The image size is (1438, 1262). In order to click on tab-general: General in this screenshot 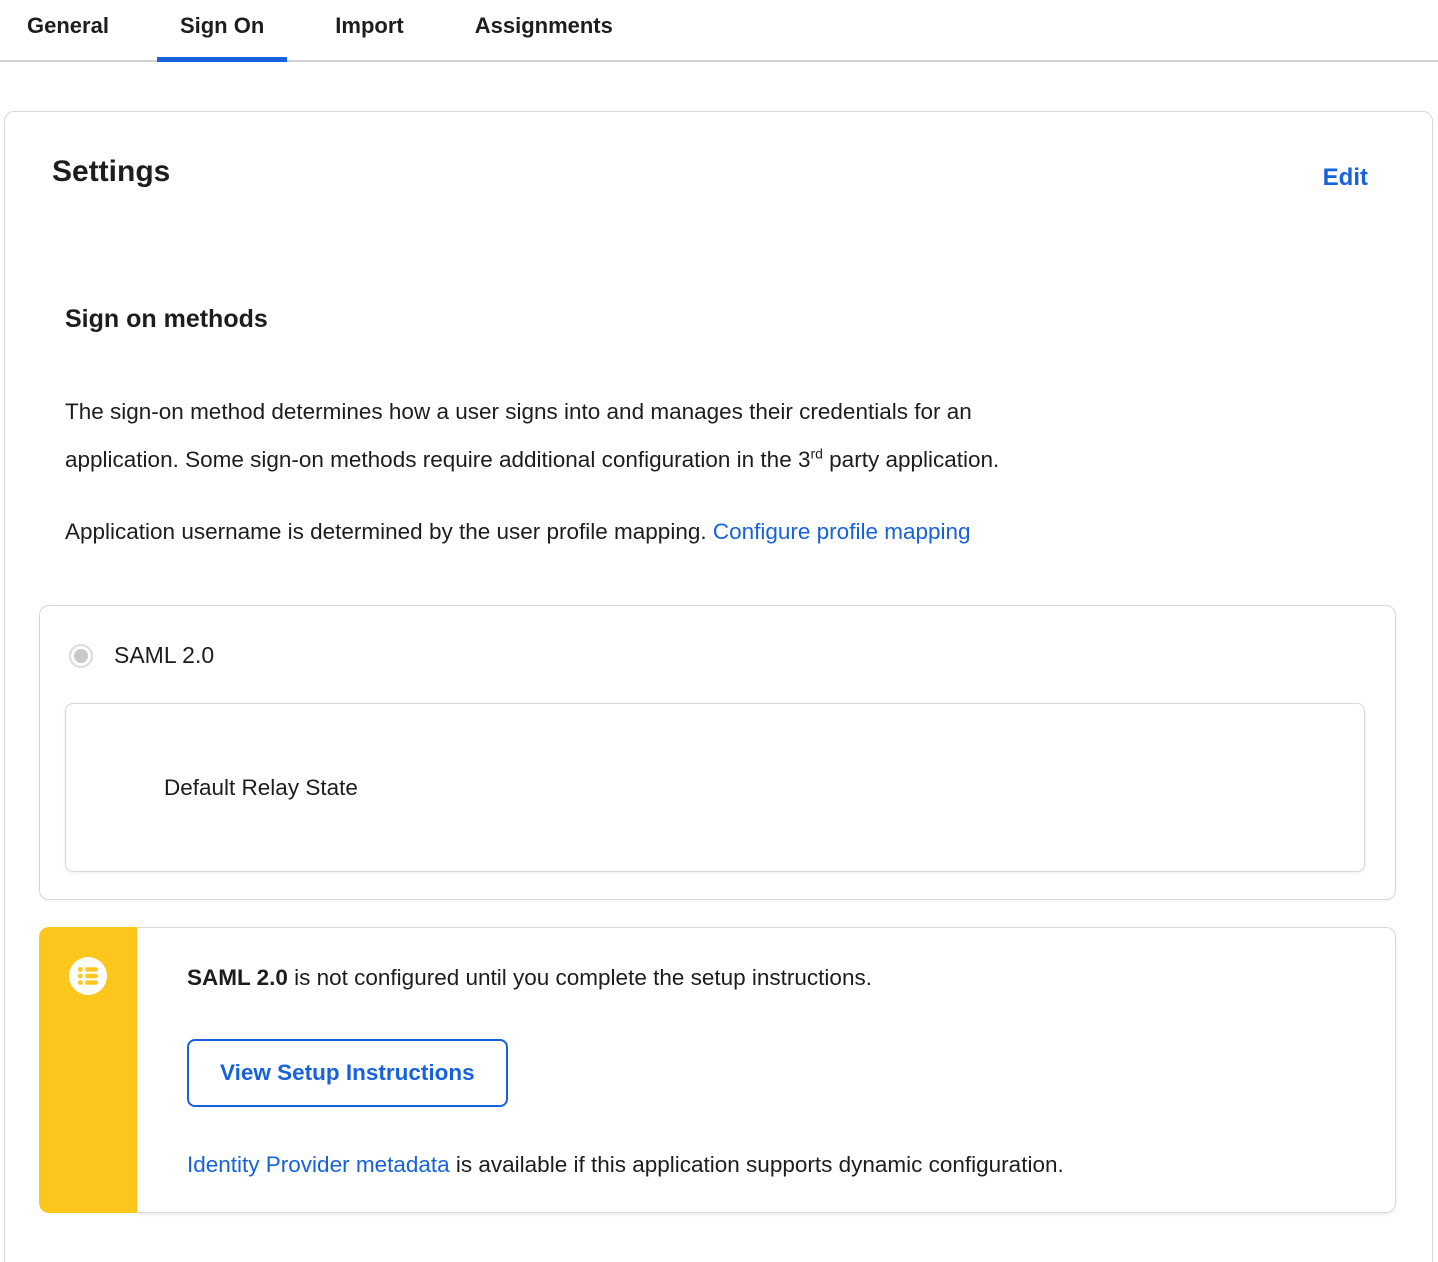, I will do `click(68, 30)`.